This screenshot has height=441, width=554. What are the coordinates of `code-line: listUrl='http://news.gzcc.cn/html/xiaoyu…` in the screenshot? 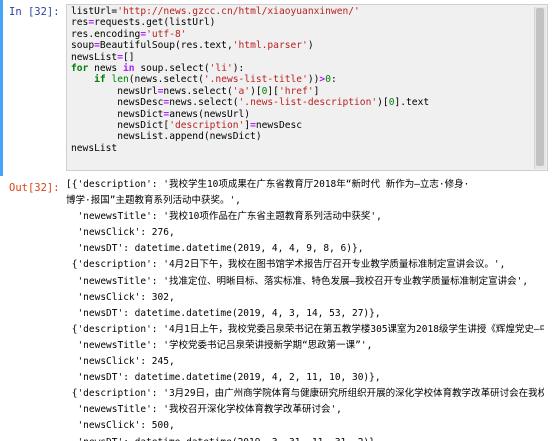 It's located at (303, 11).